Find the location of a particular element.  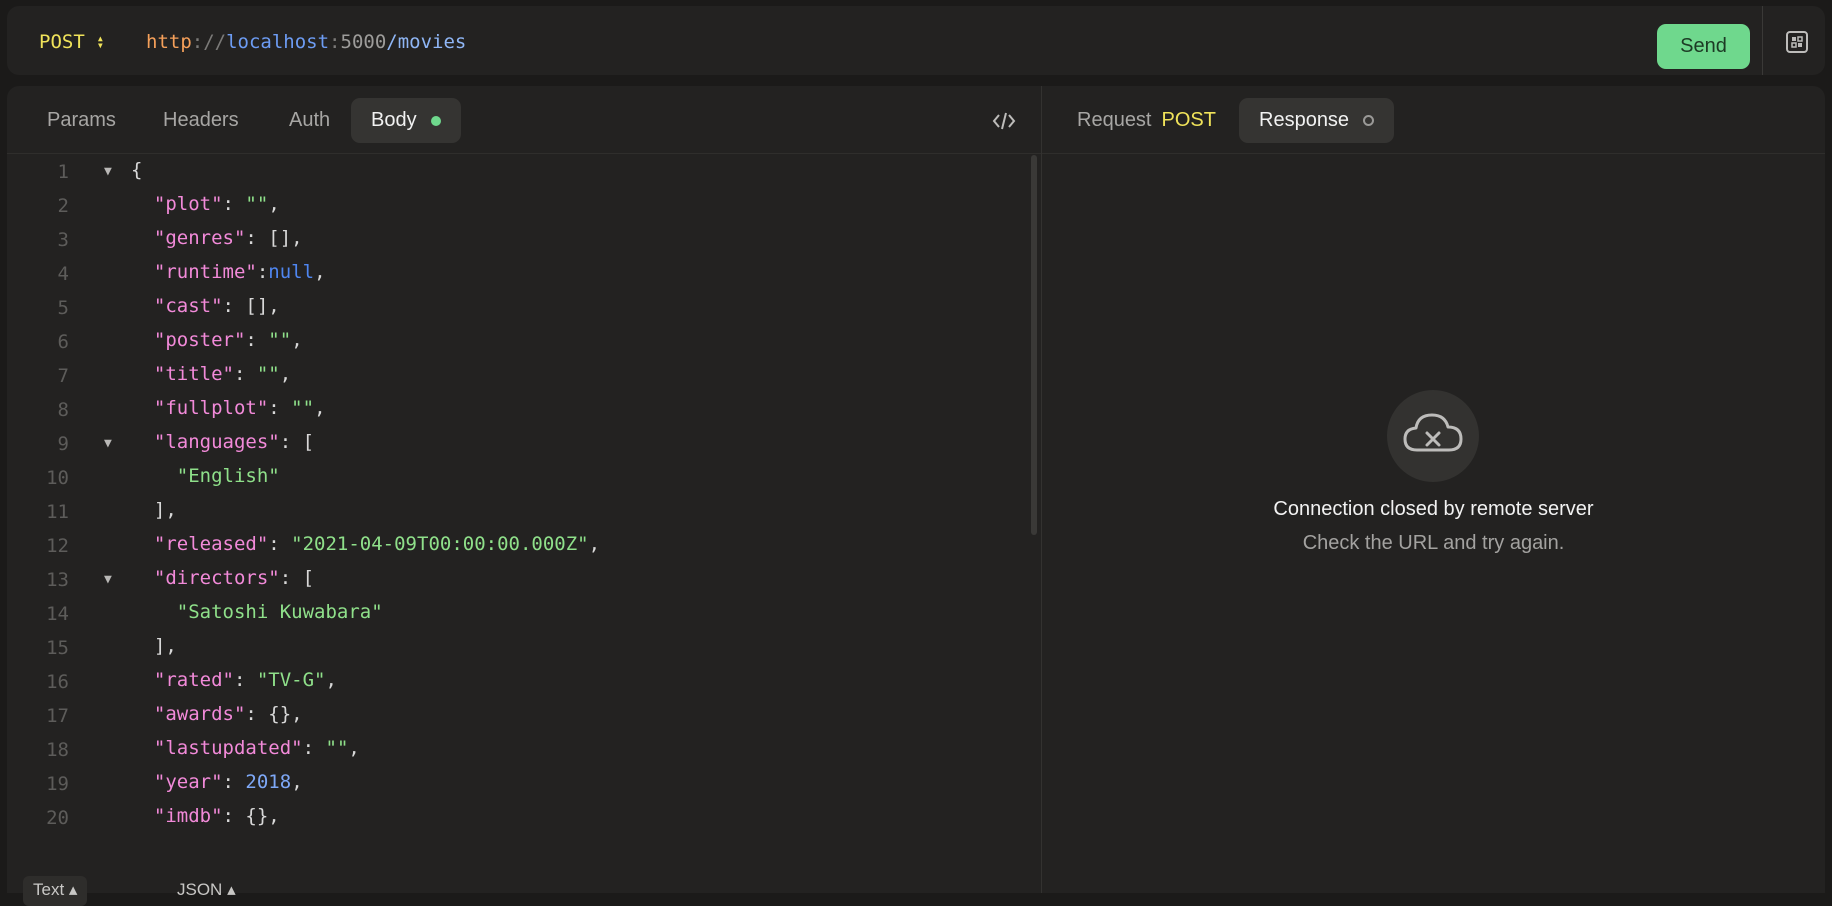

method-label: POST is located at coordinates (62, 42).